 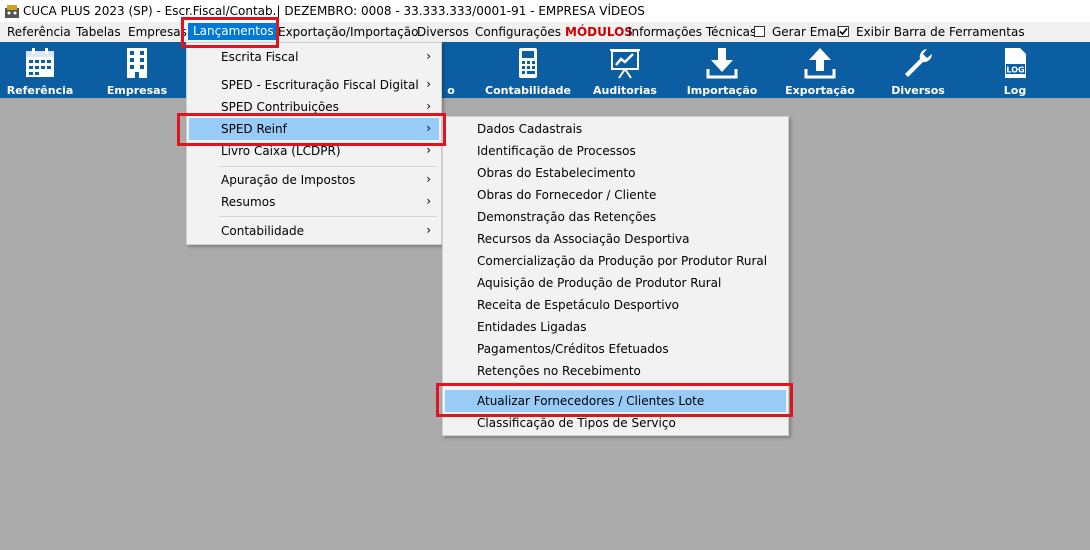 What do you see at coordinates (625, 70) in the screenshot?
I see `toolbar-auditorias-button: Auditorias` at bounding box center [625, 70].